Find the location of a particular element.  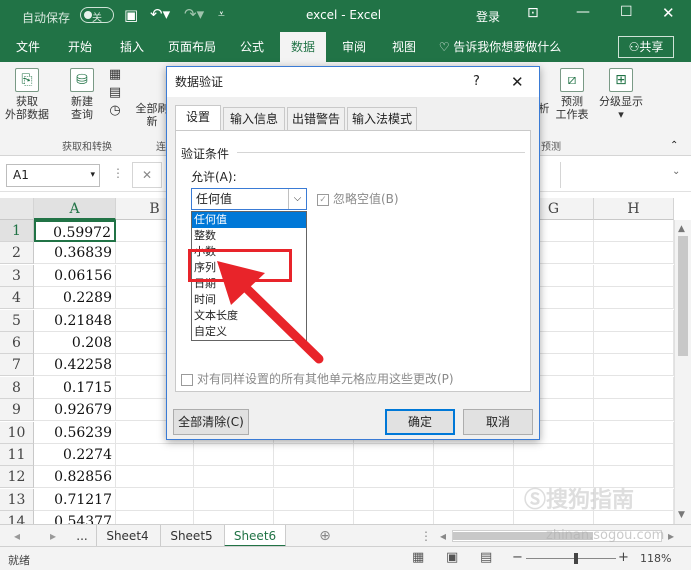

ribbon-display-icon: ⊡ is located at coordinates (533, 13).